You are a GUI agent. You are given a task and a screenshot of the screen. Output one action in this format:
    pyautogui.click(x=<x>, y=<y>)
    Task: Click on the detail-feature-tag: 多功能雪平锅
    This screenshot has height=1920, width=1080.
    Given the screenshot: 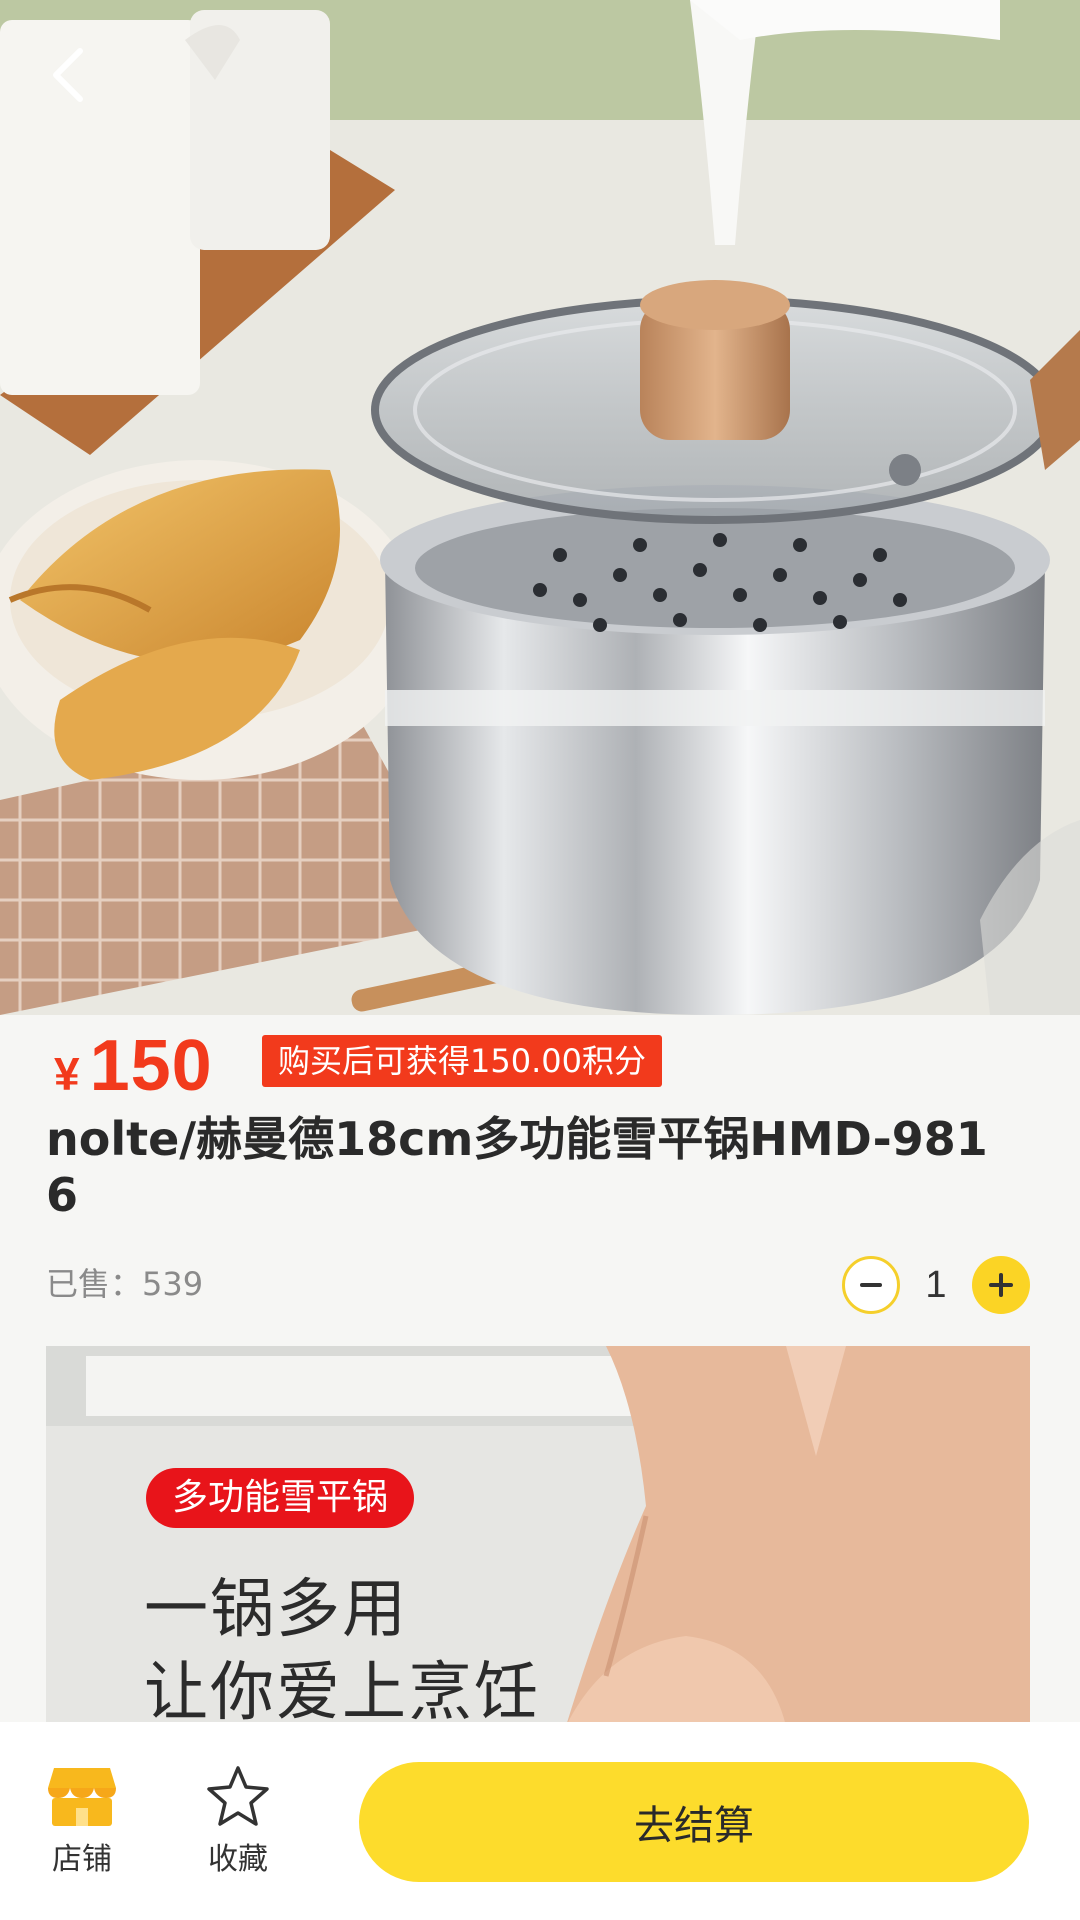 What is the action you would take?
    pyautogui.click(x=280, y=1498)
    